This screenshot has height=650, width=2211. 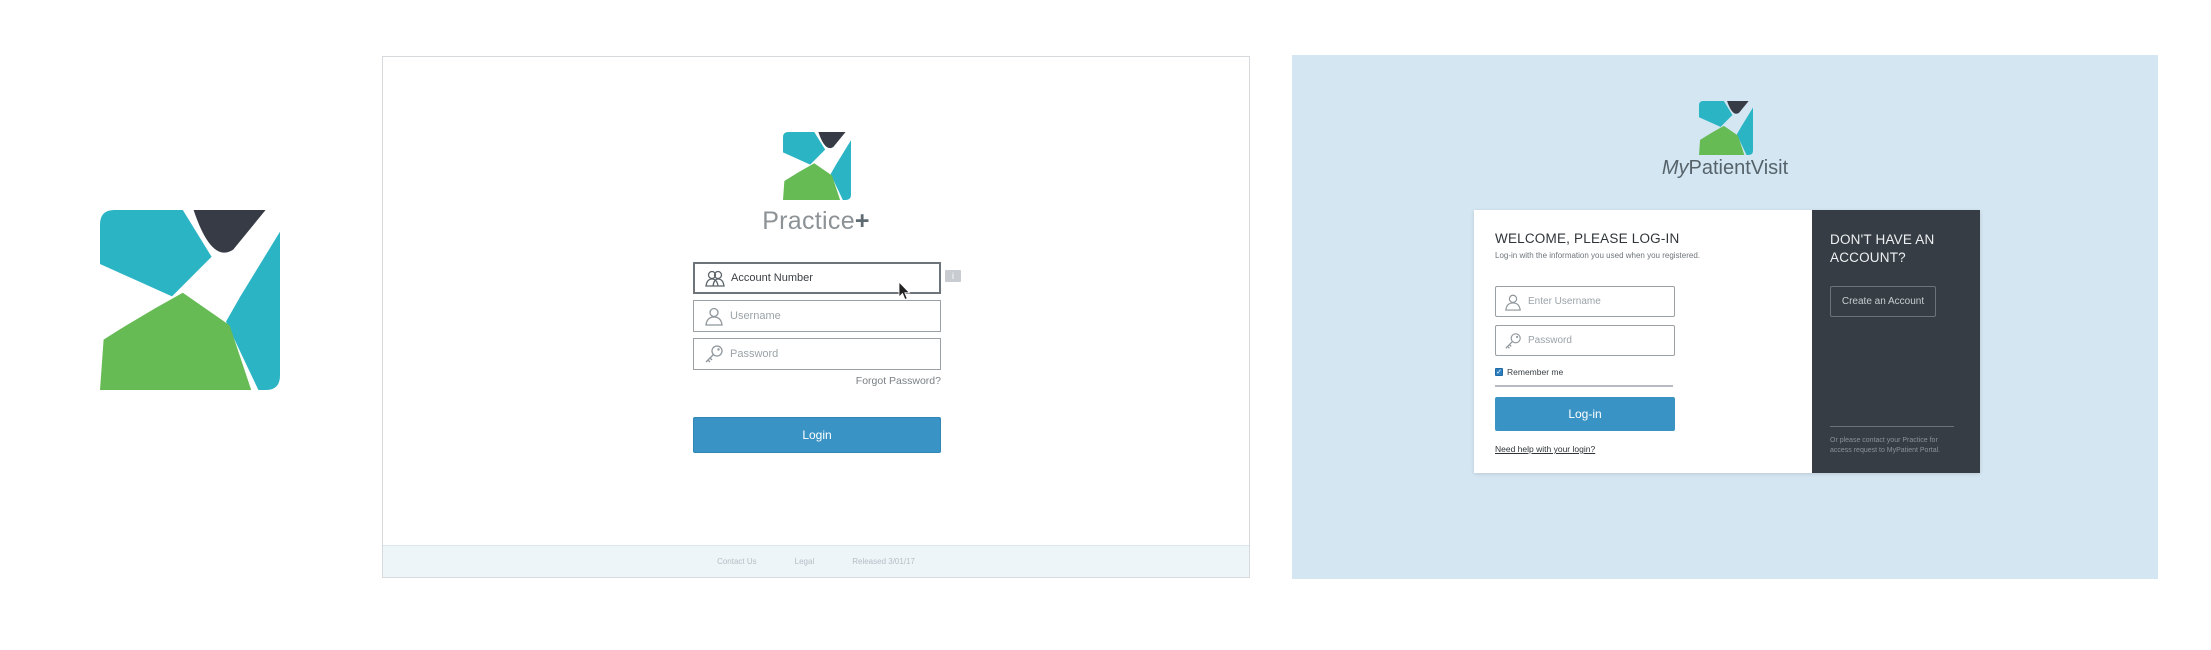 I want to click on forgot-password-link: Forgot Password?, so click(x=882, y=381).